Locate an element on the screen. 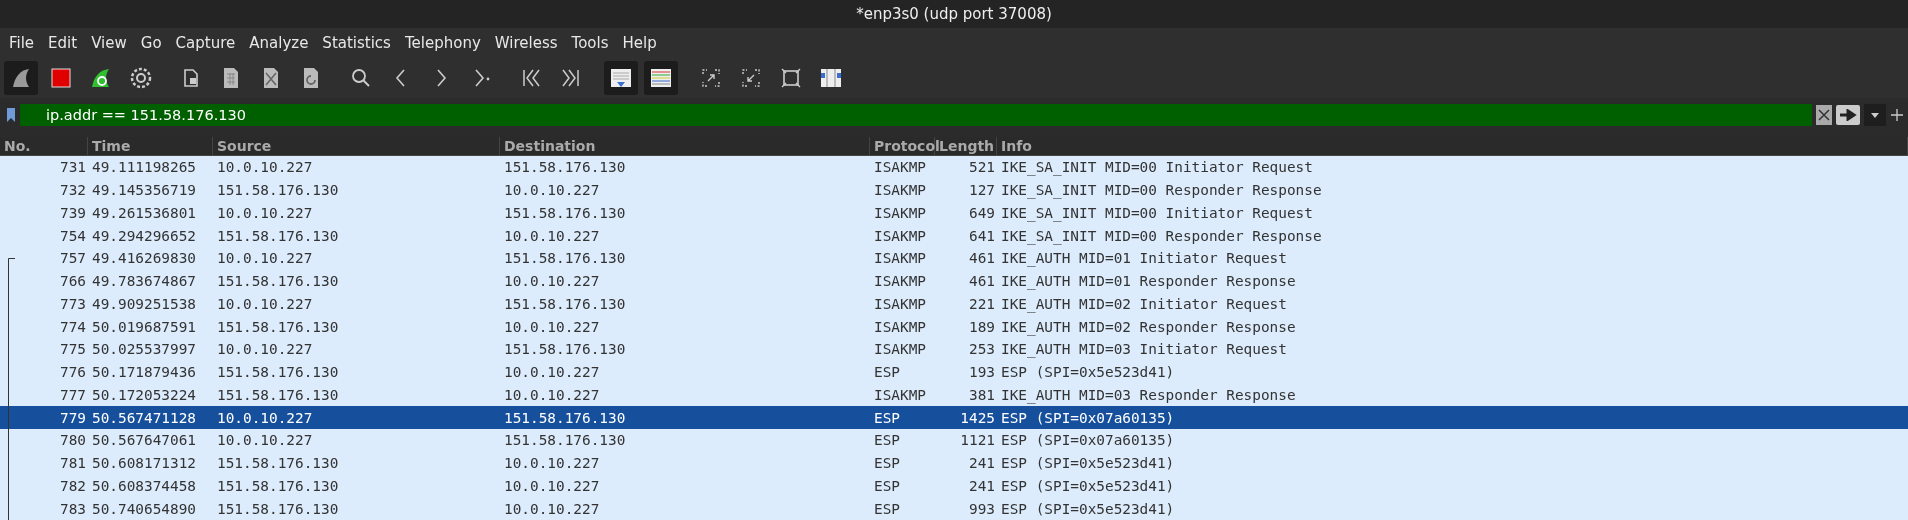 This screenshot has height=520, width=1908. menu-item: File is located at coordinates (22, 43).